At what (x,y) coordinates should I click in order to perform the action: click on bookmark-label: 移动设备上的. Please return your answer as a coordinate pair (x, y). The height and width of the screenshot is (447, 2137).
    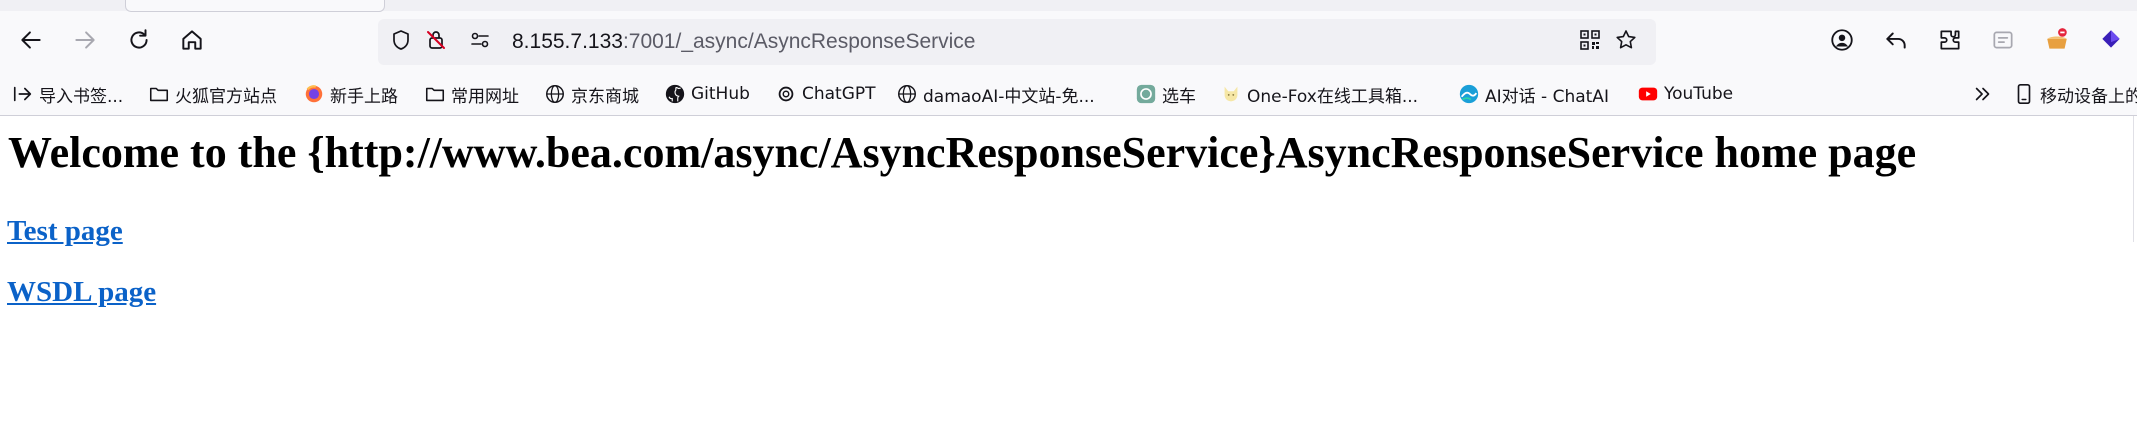
    Looking at the image, I should click on (2088, 96).